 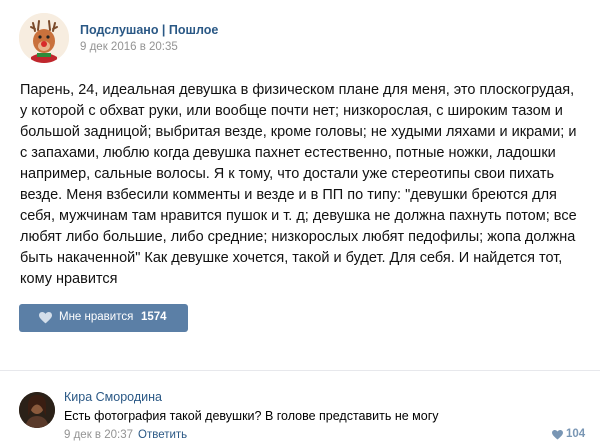 I want to click on post-author-link: Подслушано | Пошлое, so click(x=149, y=30).